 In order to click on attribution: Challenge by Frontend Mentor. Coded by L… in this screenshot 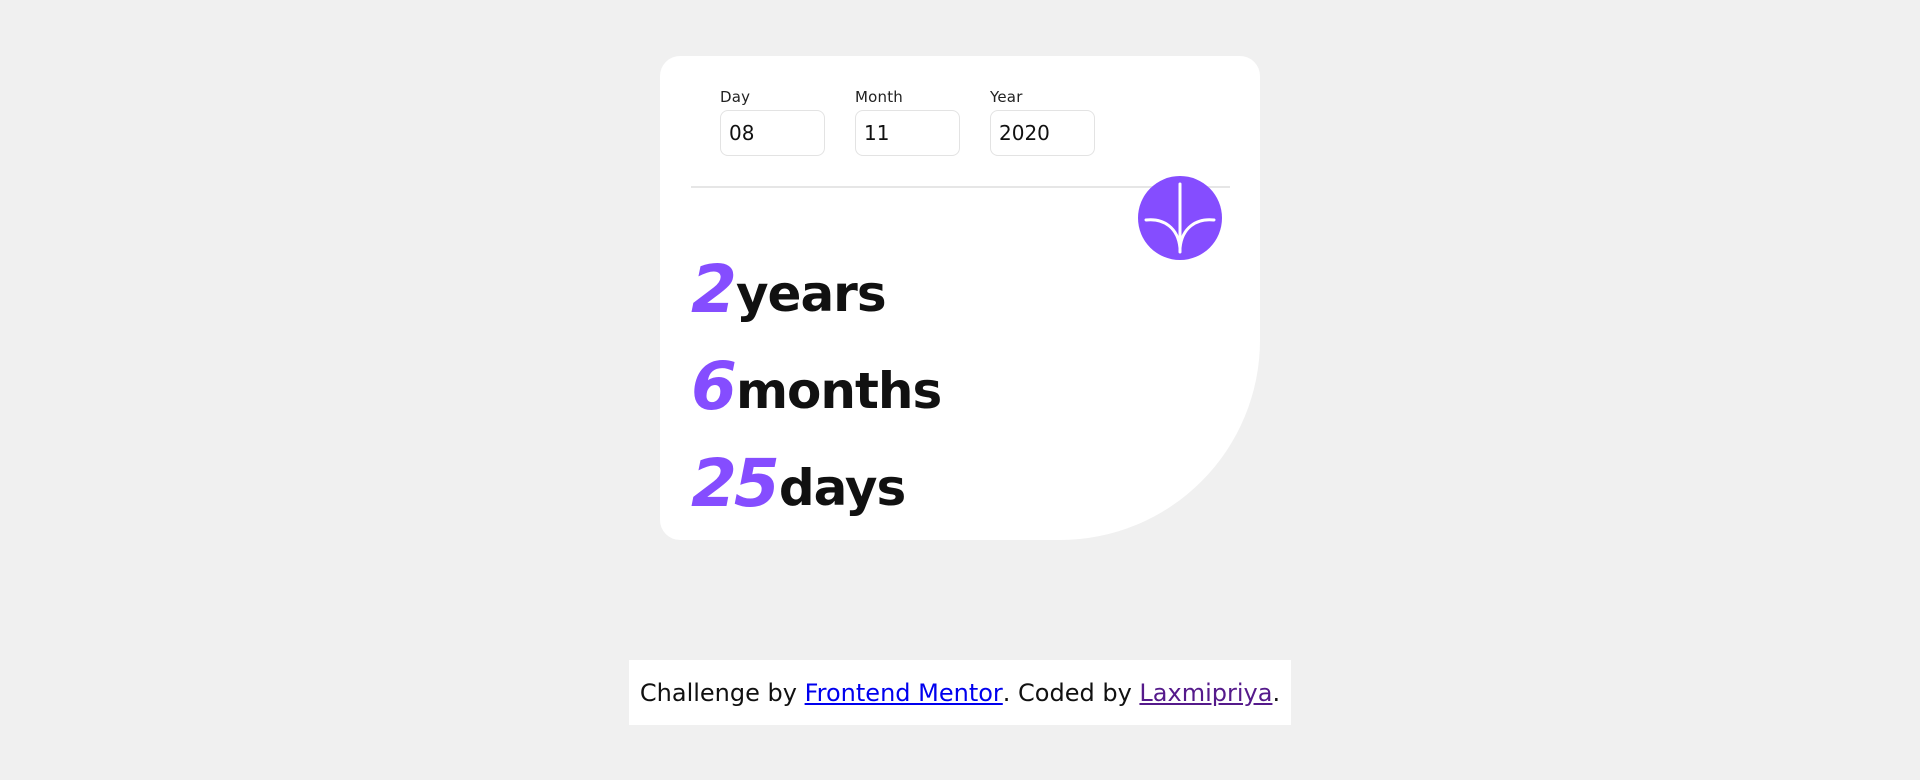, I will do `click(960, 692)`.